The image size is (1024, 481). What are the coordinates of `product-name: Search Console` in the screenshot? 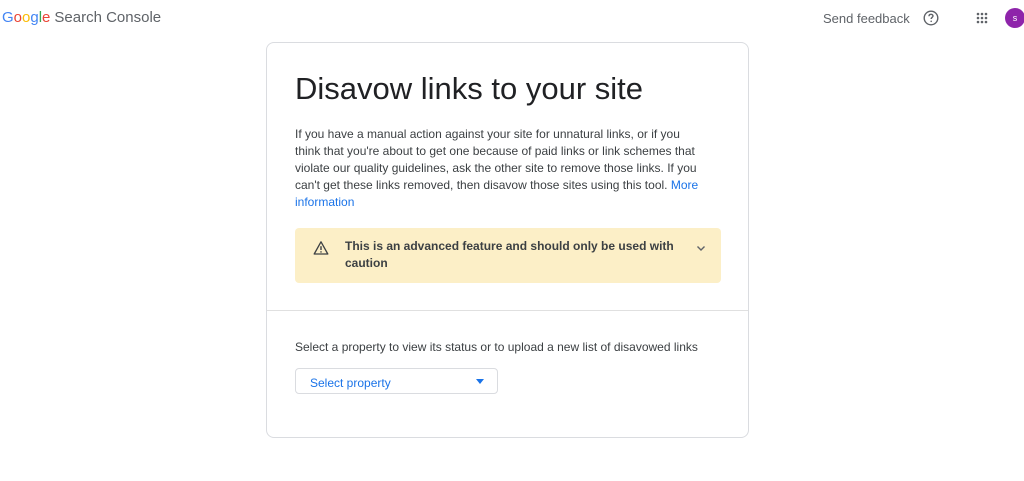 It's located at (108, 17).